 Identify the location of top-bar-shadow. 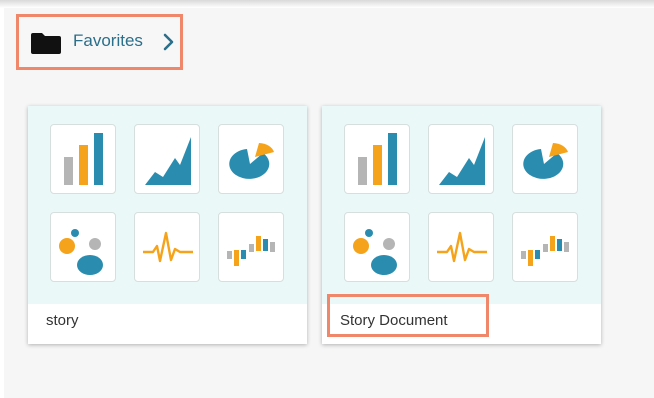
(327, 4).